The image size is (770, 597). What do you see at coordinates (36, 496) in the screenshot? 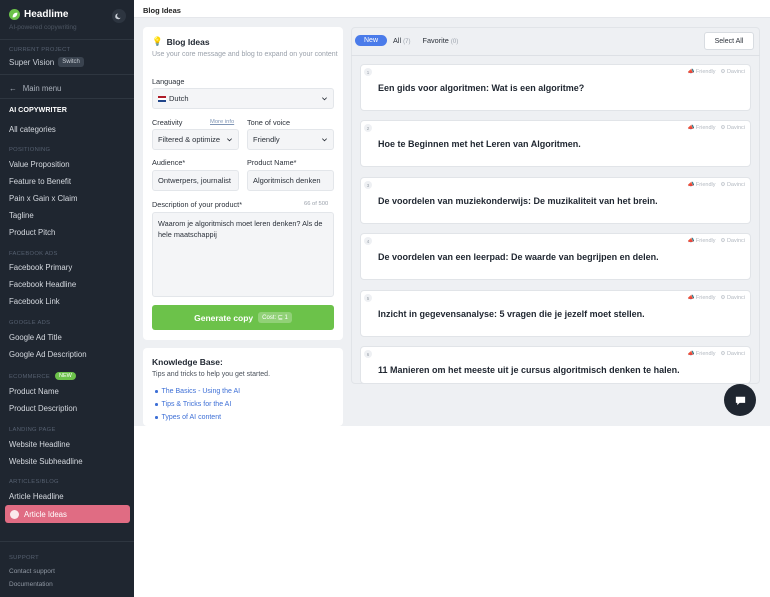
I see `sidebar-item-article-headline: Article Headline` at bounding box center [36, 496].